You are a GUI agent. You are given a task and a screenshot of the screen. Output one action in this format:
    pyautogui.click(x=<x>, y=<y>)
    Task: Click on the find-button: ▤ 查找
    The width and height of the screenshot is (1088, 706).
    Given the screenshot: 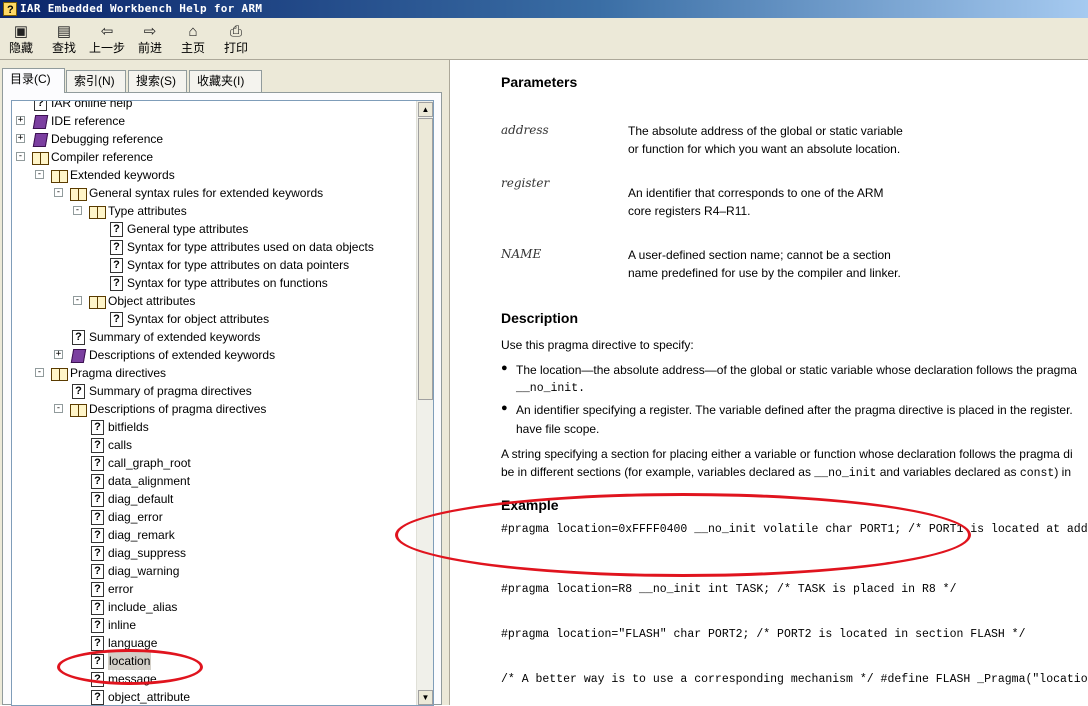 What is the action you would take?
    pyautogui.click(x=64, y=40)
    